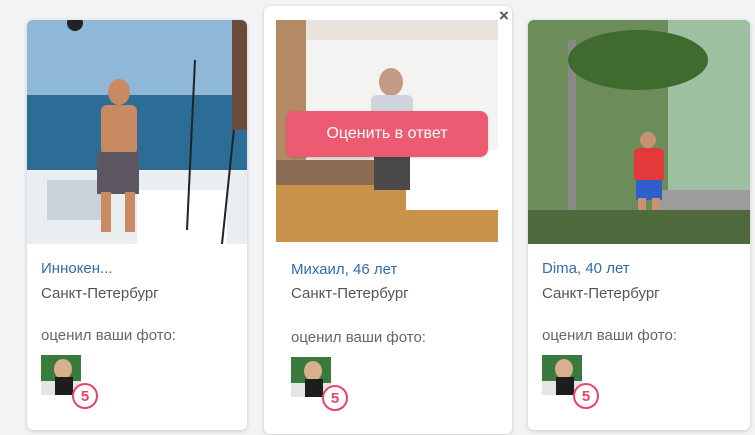 This screenshot has width=755, height=435. I want to click on rate-back-button: Оценить в ответ, so click(387, 134).